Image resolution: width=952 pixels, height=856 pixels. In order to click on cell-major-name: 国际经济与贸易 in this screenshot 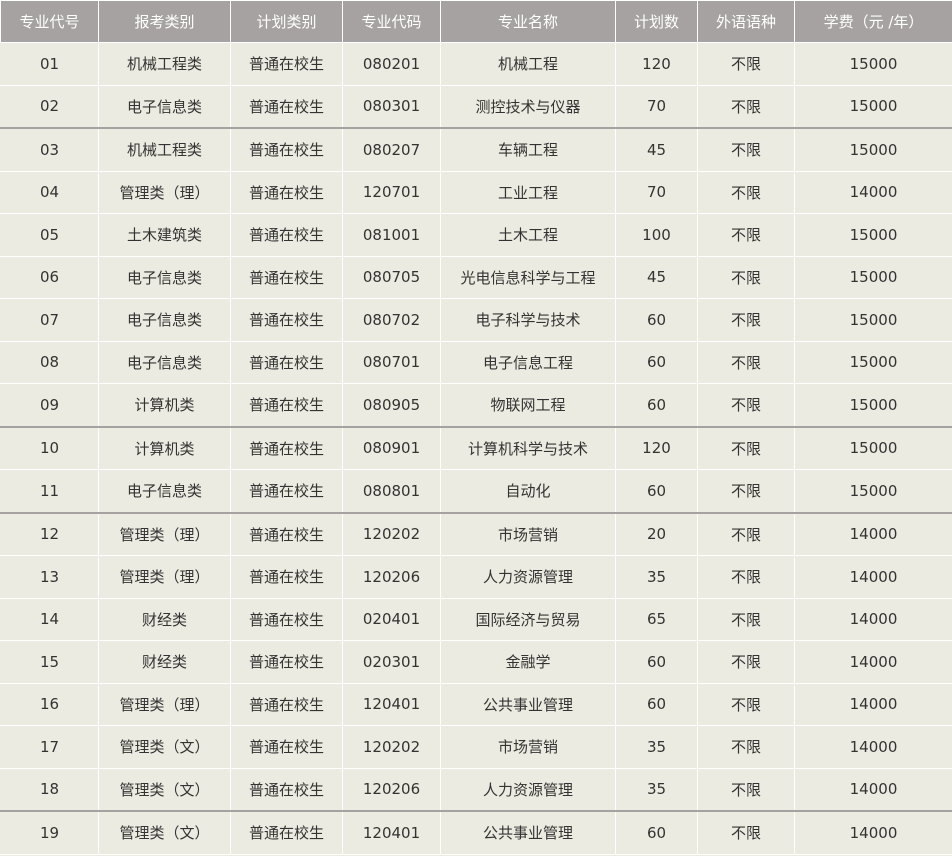, I will do `click(528, 619)`.